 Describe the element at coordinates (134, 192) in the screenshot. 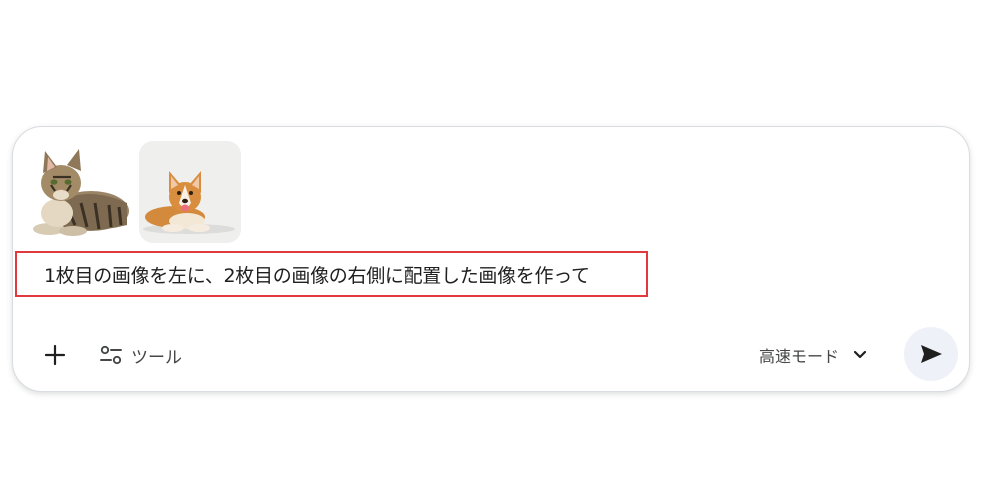

I see `attachments-row` at that location.